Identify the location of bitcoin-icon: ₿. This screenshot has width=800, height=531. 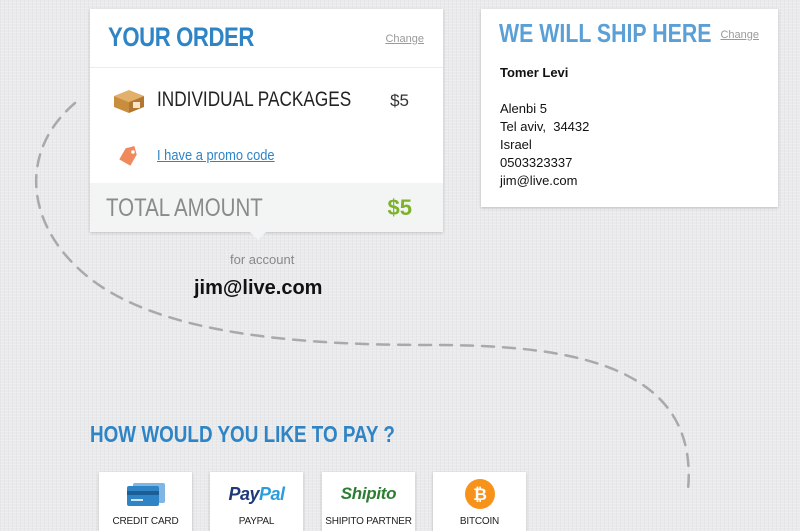
(479, 494).